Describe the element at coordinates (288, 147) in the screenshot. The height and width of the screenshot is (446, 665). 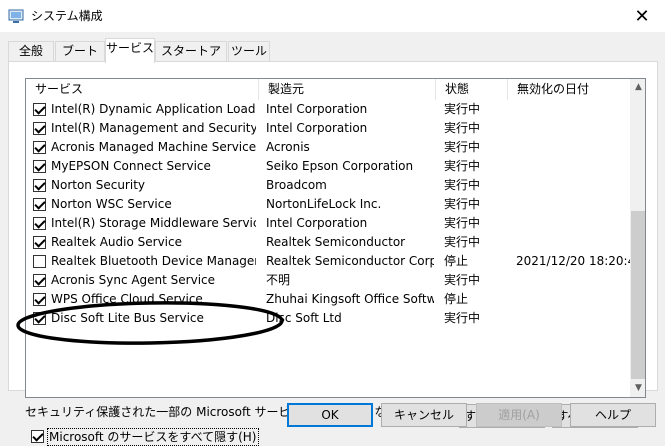
I see `service-vendor: Acronis` at that location.